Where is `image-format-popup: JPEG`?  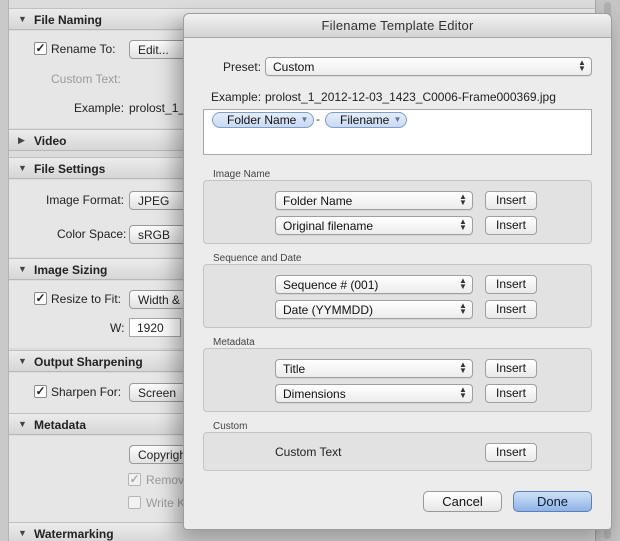 image-format-popup: JPEG is located at coordinates (159, 200).